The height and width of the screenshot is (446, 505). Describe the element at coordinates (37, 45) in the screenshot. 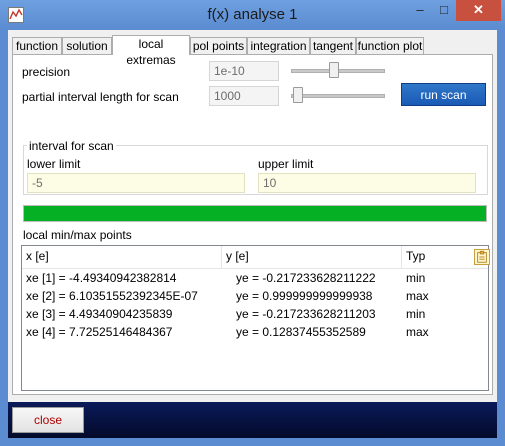

I see `tab-function: function` at that location.